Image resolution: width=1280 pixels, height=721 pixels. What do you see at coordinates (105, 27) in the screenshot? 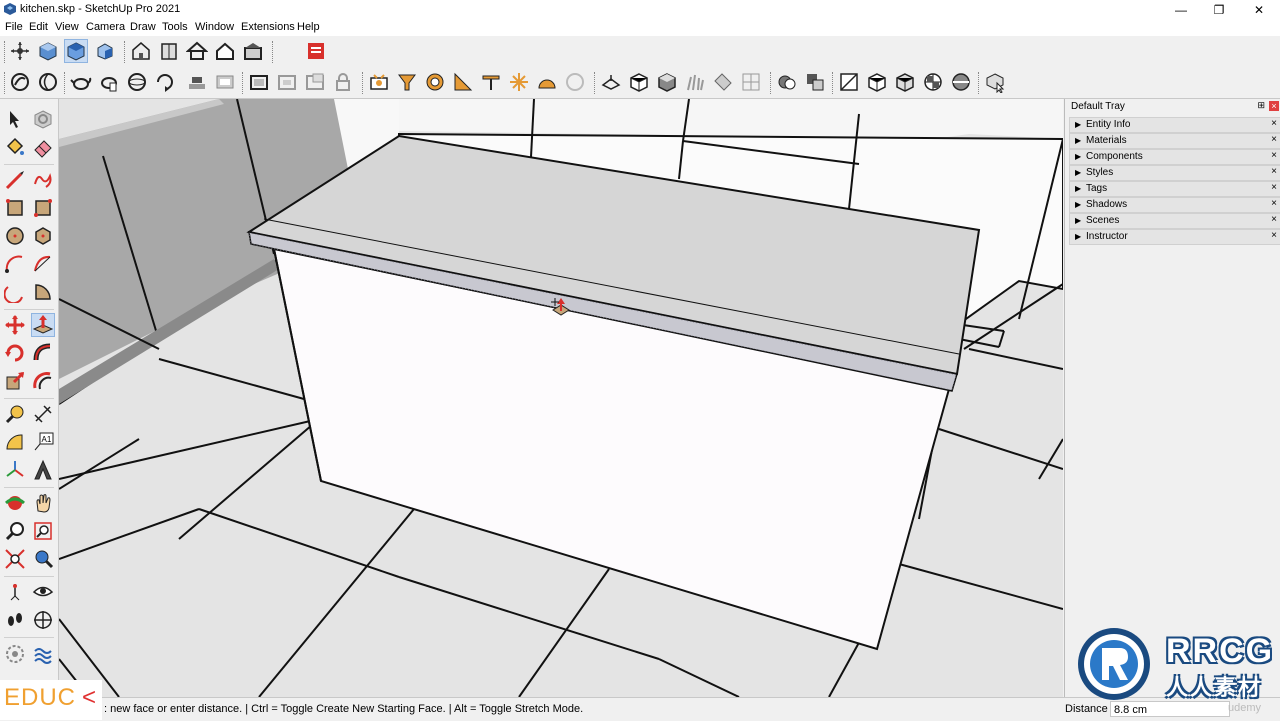
I see `menu-camera: Camera` at bounding box center [105, 27].